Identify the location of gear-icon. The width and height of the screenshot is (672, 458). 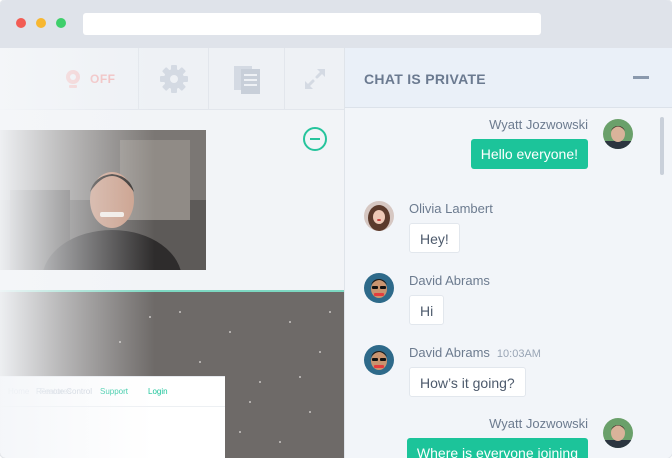
(173, 79).